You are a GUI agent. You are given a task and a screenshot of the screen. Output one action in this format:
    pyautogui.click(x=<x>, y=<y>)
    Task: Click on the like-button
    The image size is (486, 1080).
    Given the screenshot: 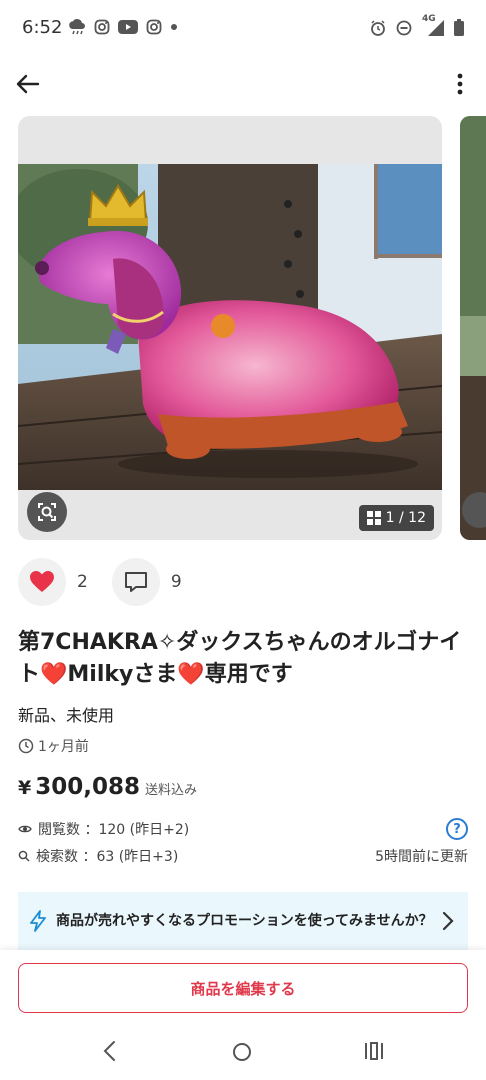 What is the action you would take?
    pyautogui.click(x=42, y=582)
    